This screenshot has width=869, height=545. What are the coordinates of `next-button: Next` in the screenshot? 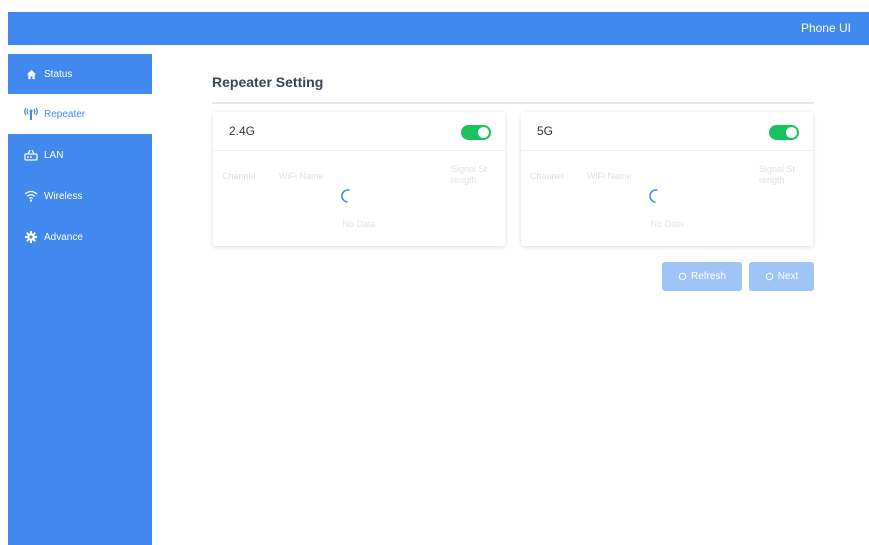 It's located at (781, 276).